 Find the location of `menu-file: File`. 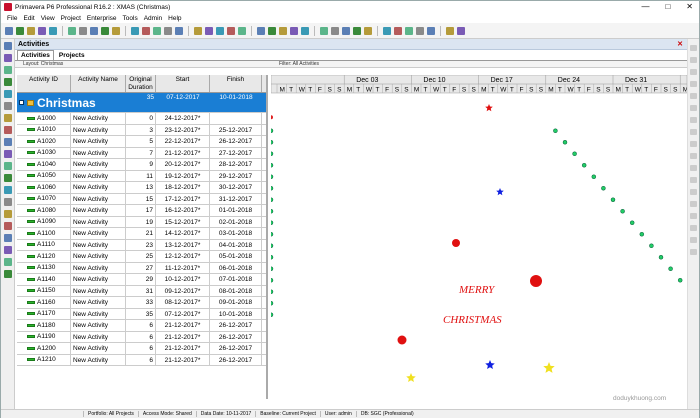

menu-file: File is located at coordinates (12, 18).